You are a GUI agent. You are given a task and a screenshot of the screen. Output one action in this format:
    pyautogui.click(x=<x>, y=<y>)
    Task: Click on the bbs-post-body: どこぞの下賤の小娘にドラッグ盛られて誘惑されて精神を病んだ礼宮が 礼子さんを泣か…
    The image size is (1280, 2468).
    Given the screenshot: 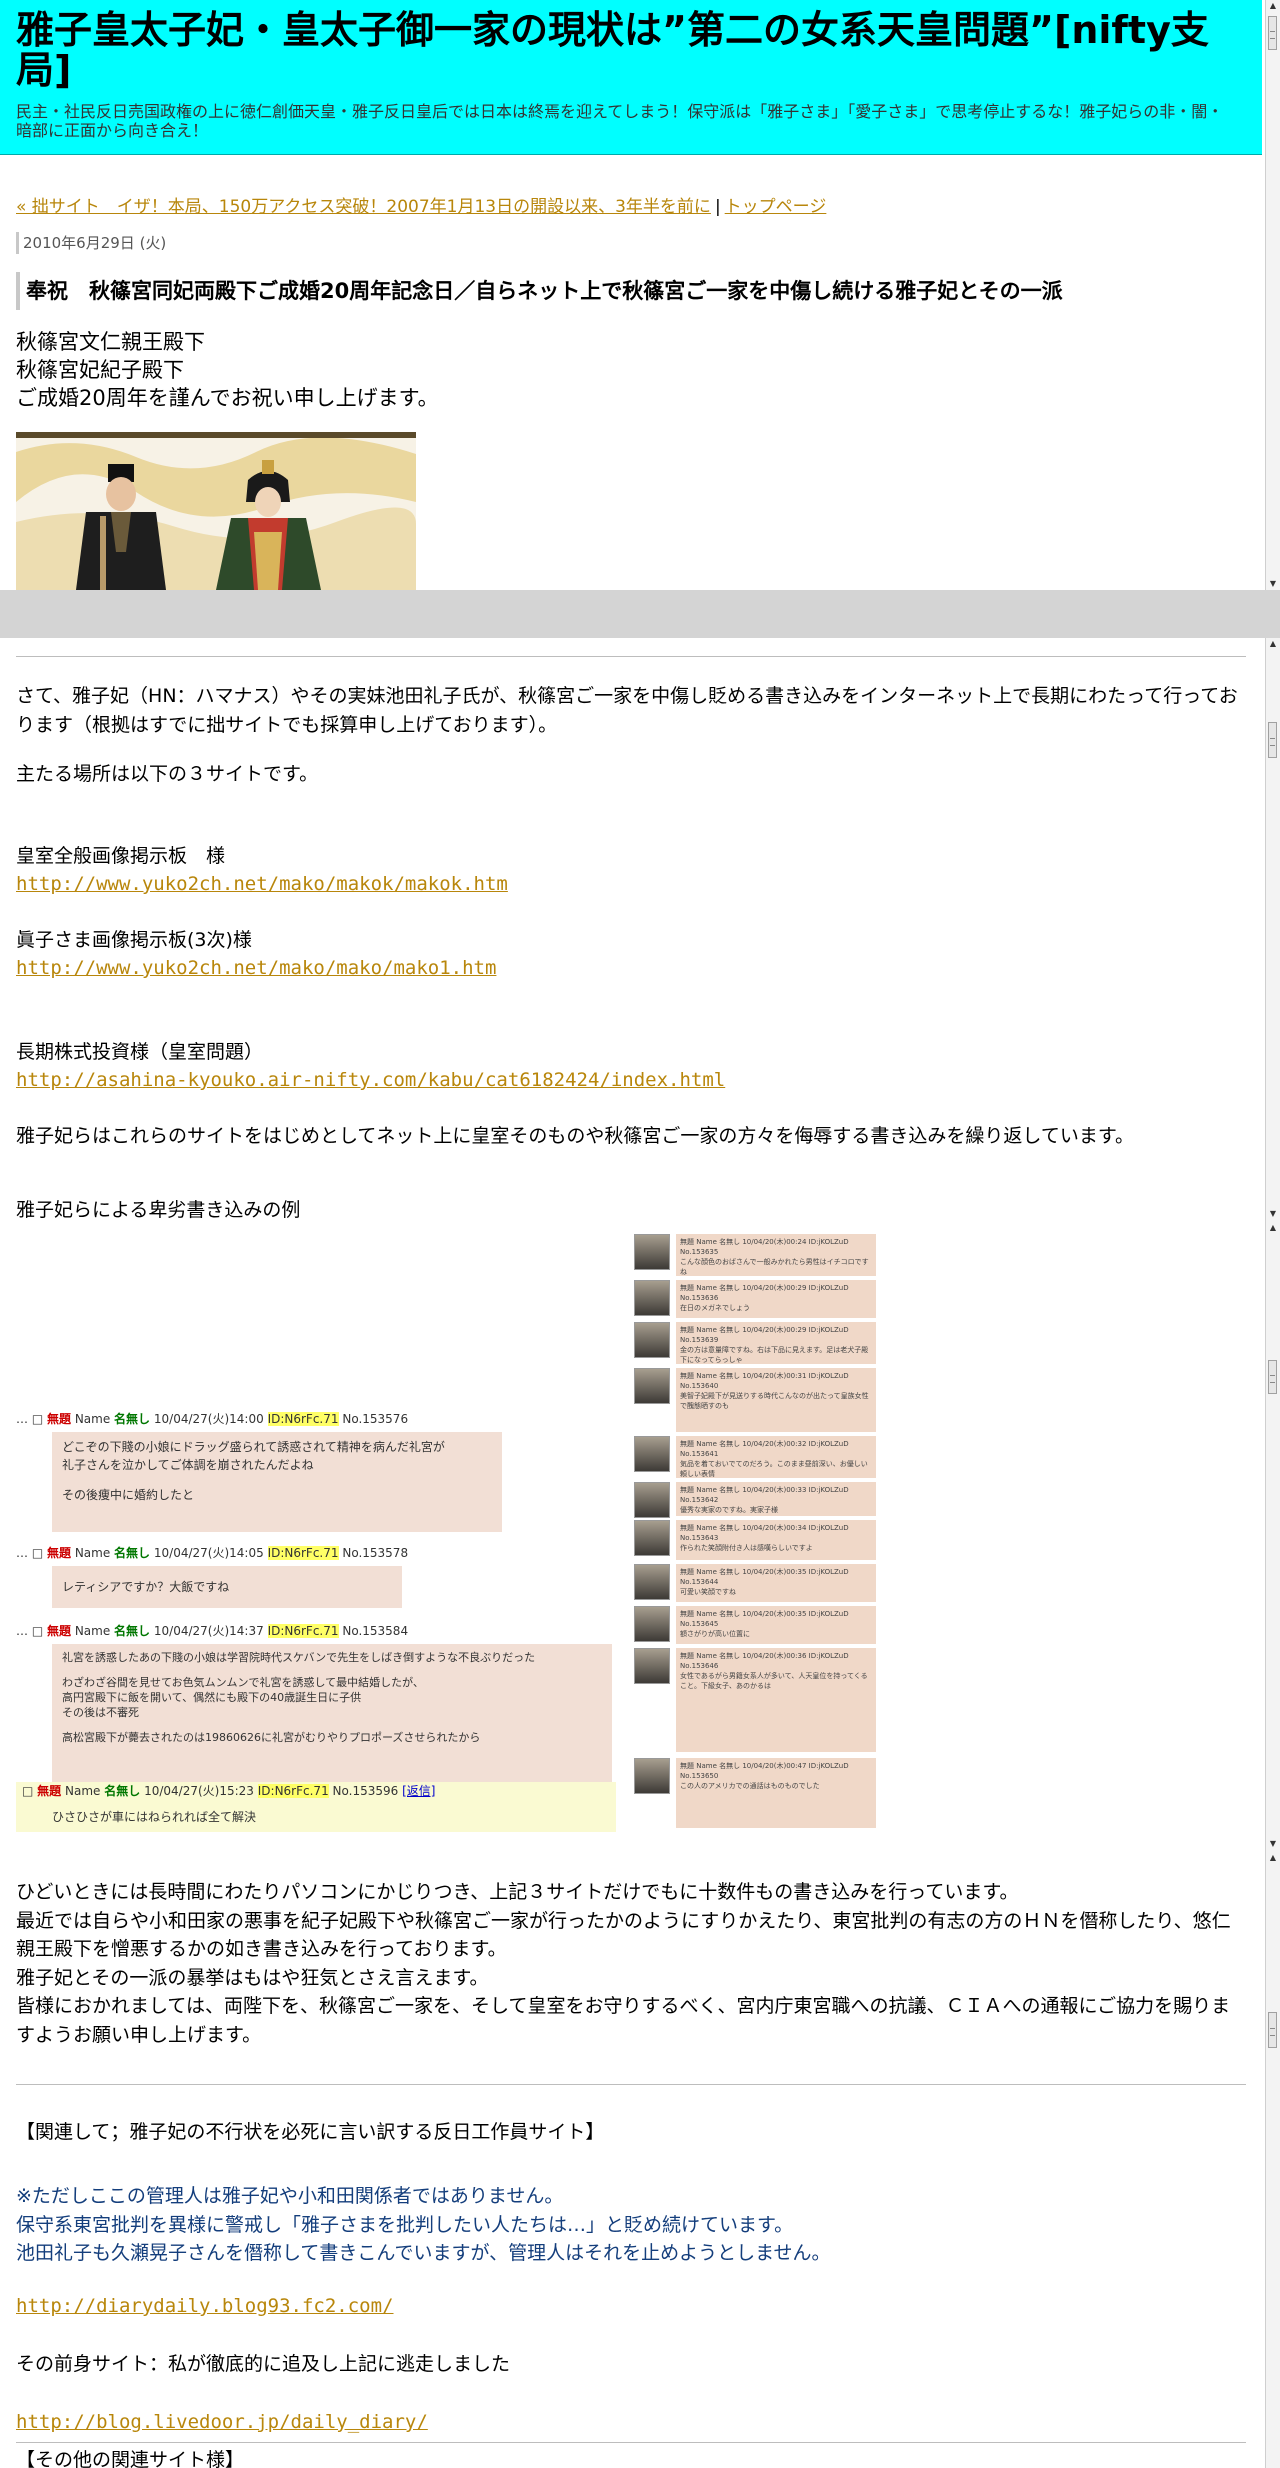 What is the action you would take?
    pyautogui.click(x=277, y=1482)
    